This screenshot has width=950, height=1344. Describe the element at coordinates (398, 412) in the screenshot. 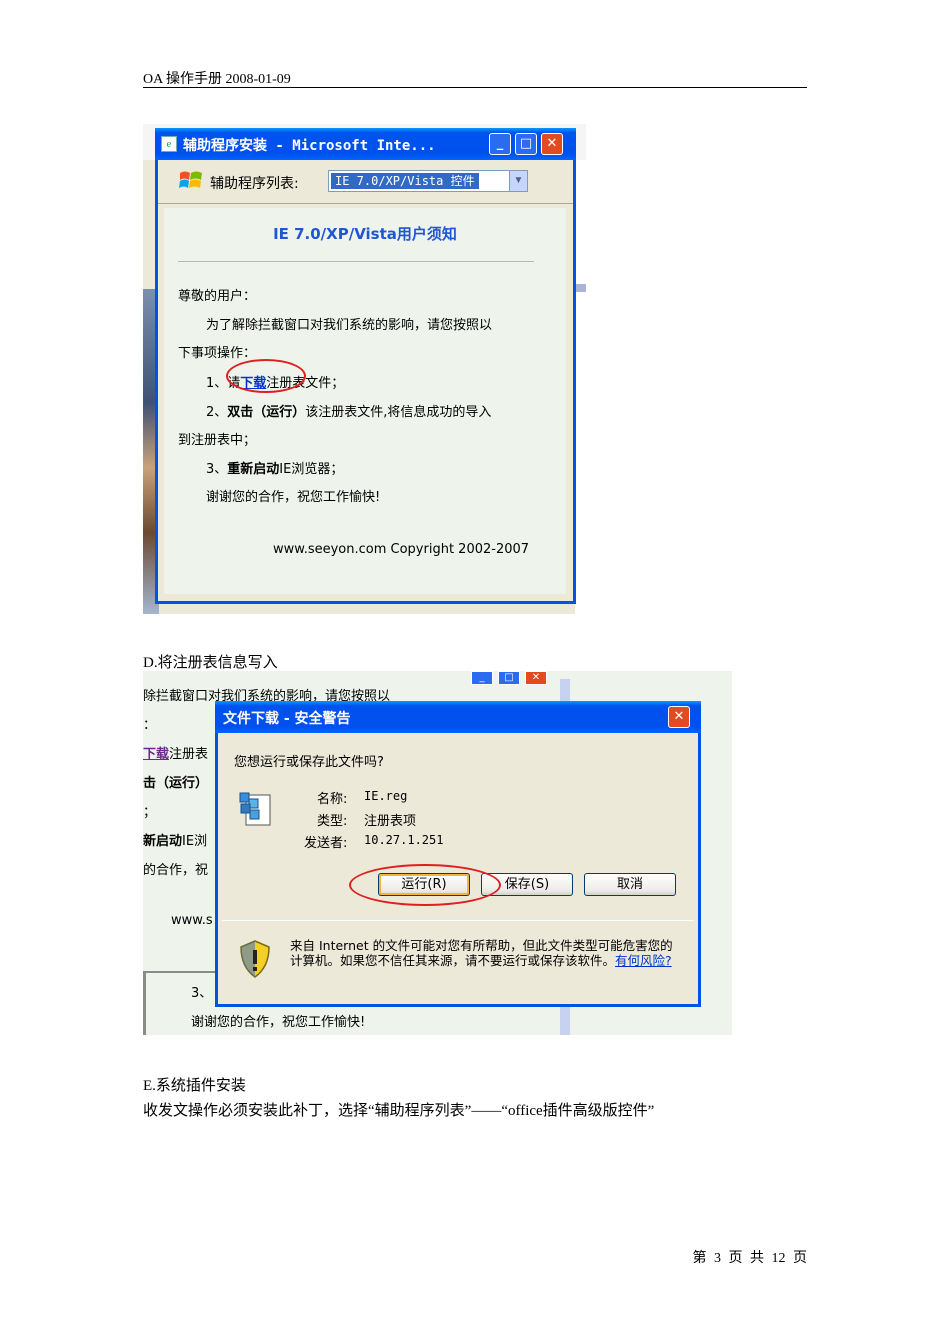

I see `step2-suffix: 该注册表文件,将信息成功的导入` at that location.